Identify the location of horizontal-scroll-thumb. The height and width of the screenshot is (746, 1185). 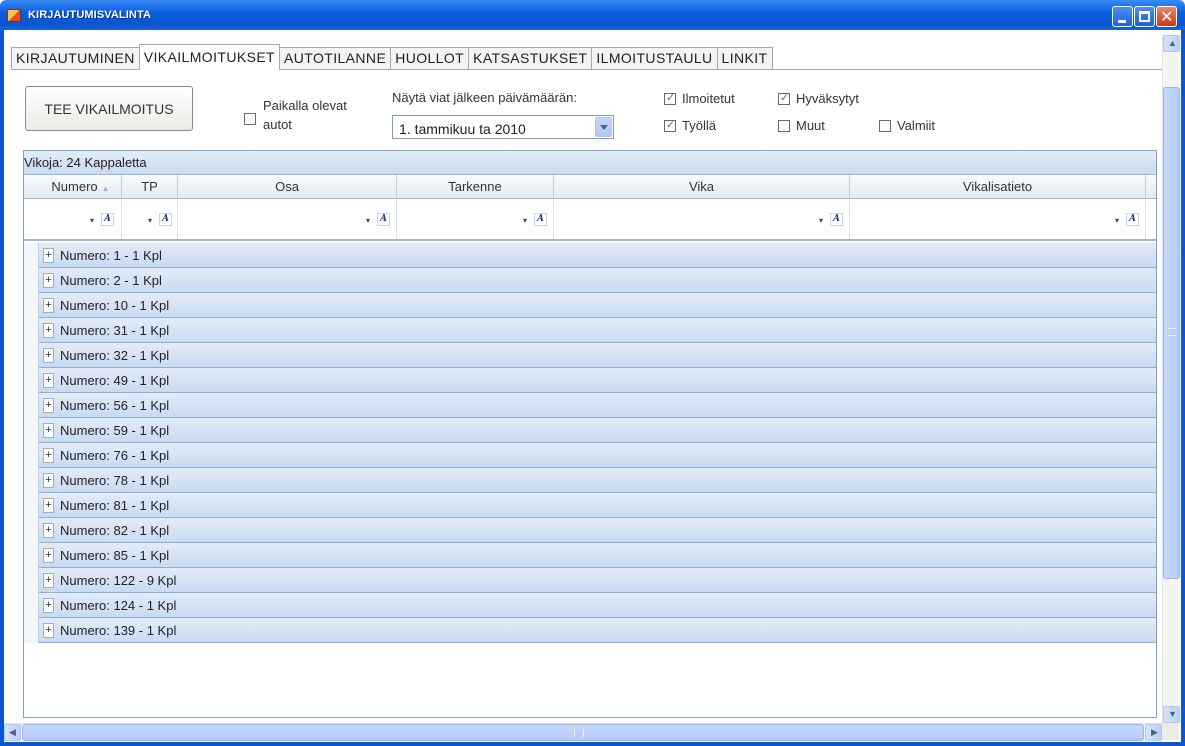
(583, 732).